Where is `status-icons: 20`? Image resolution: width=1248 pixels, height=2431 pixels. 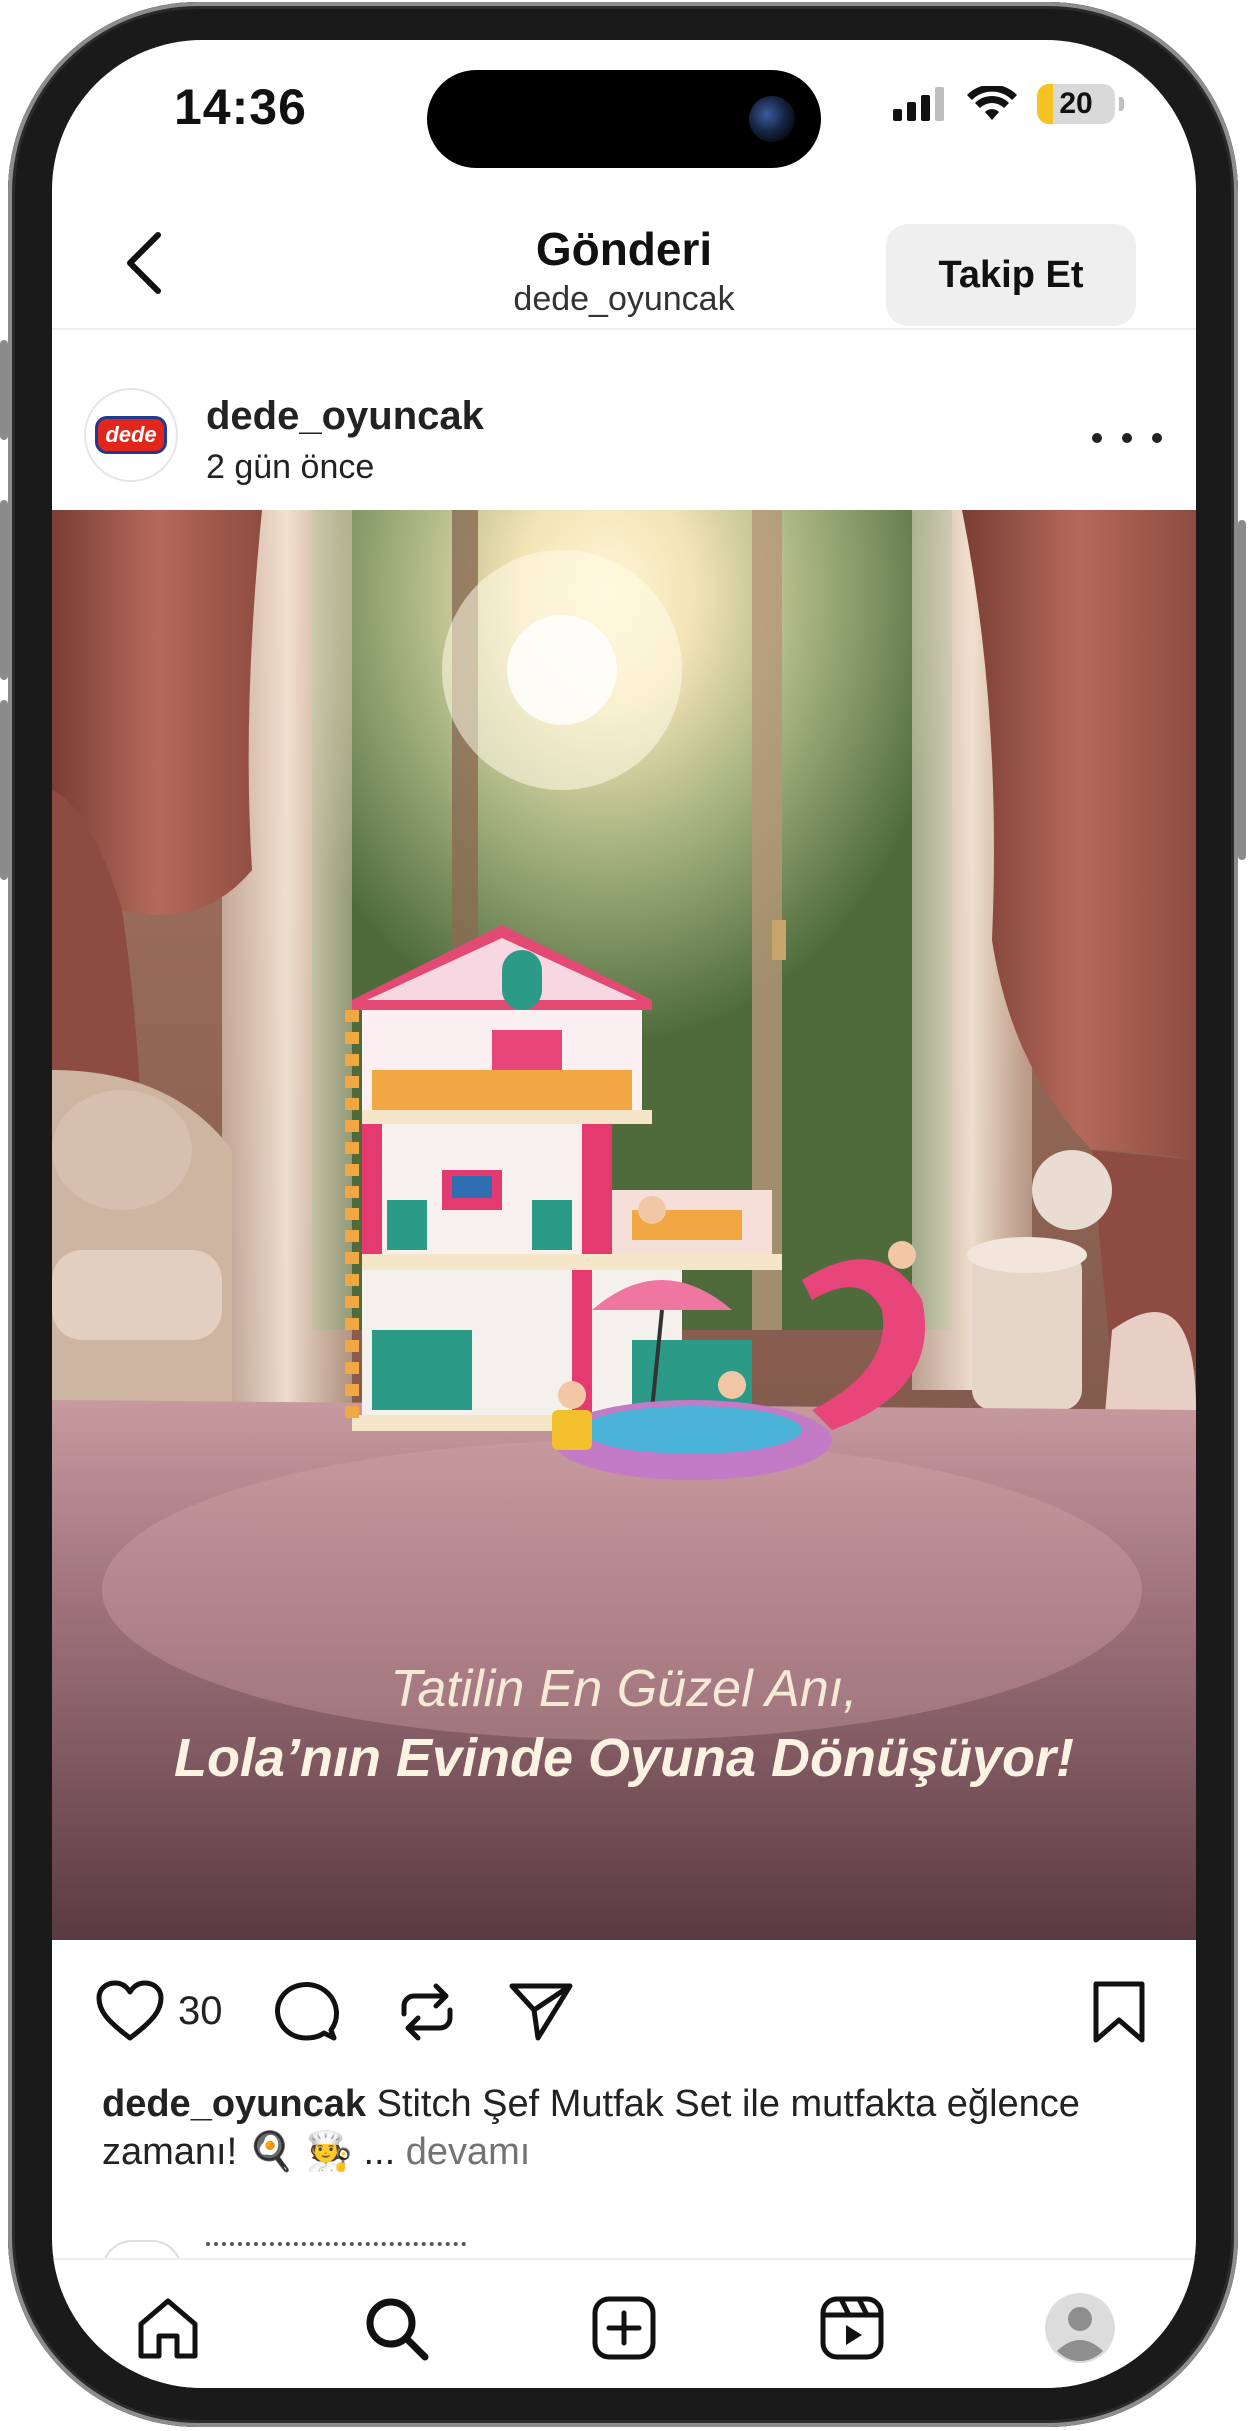
status-icons: 20 is located at coordinates (1008, 104).